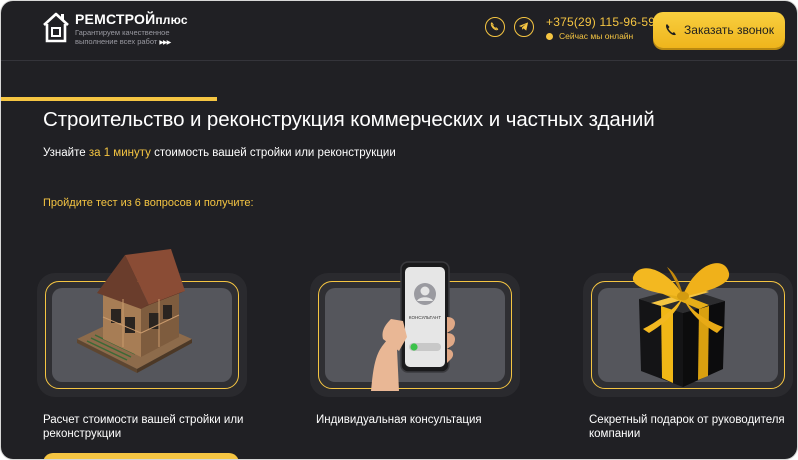 The width and height of the screenshot is (798, 460). What do you see at coordinates (141, 456) in the screenshot?
I see `start-quiz-button` at bounding box center [141, 456].